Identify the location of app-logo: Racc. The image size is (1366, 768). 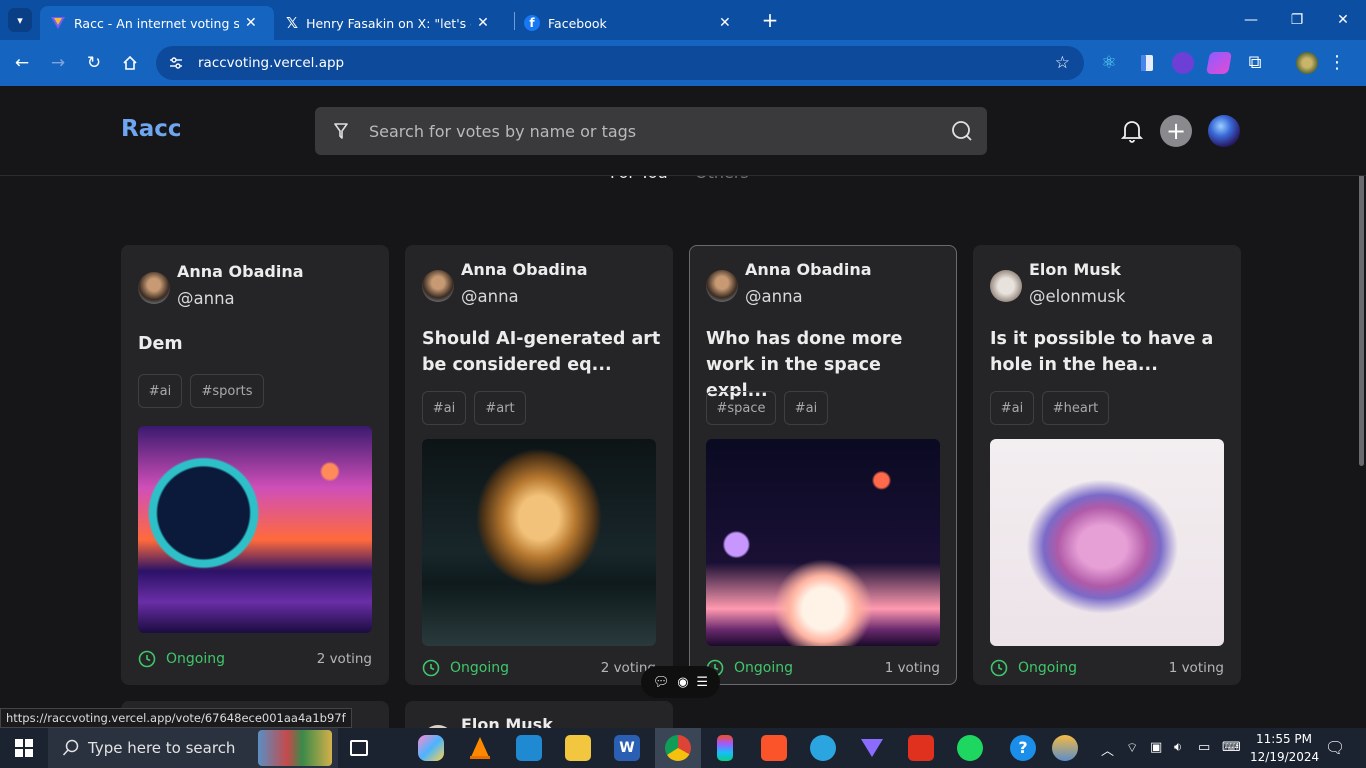
(151, 129).